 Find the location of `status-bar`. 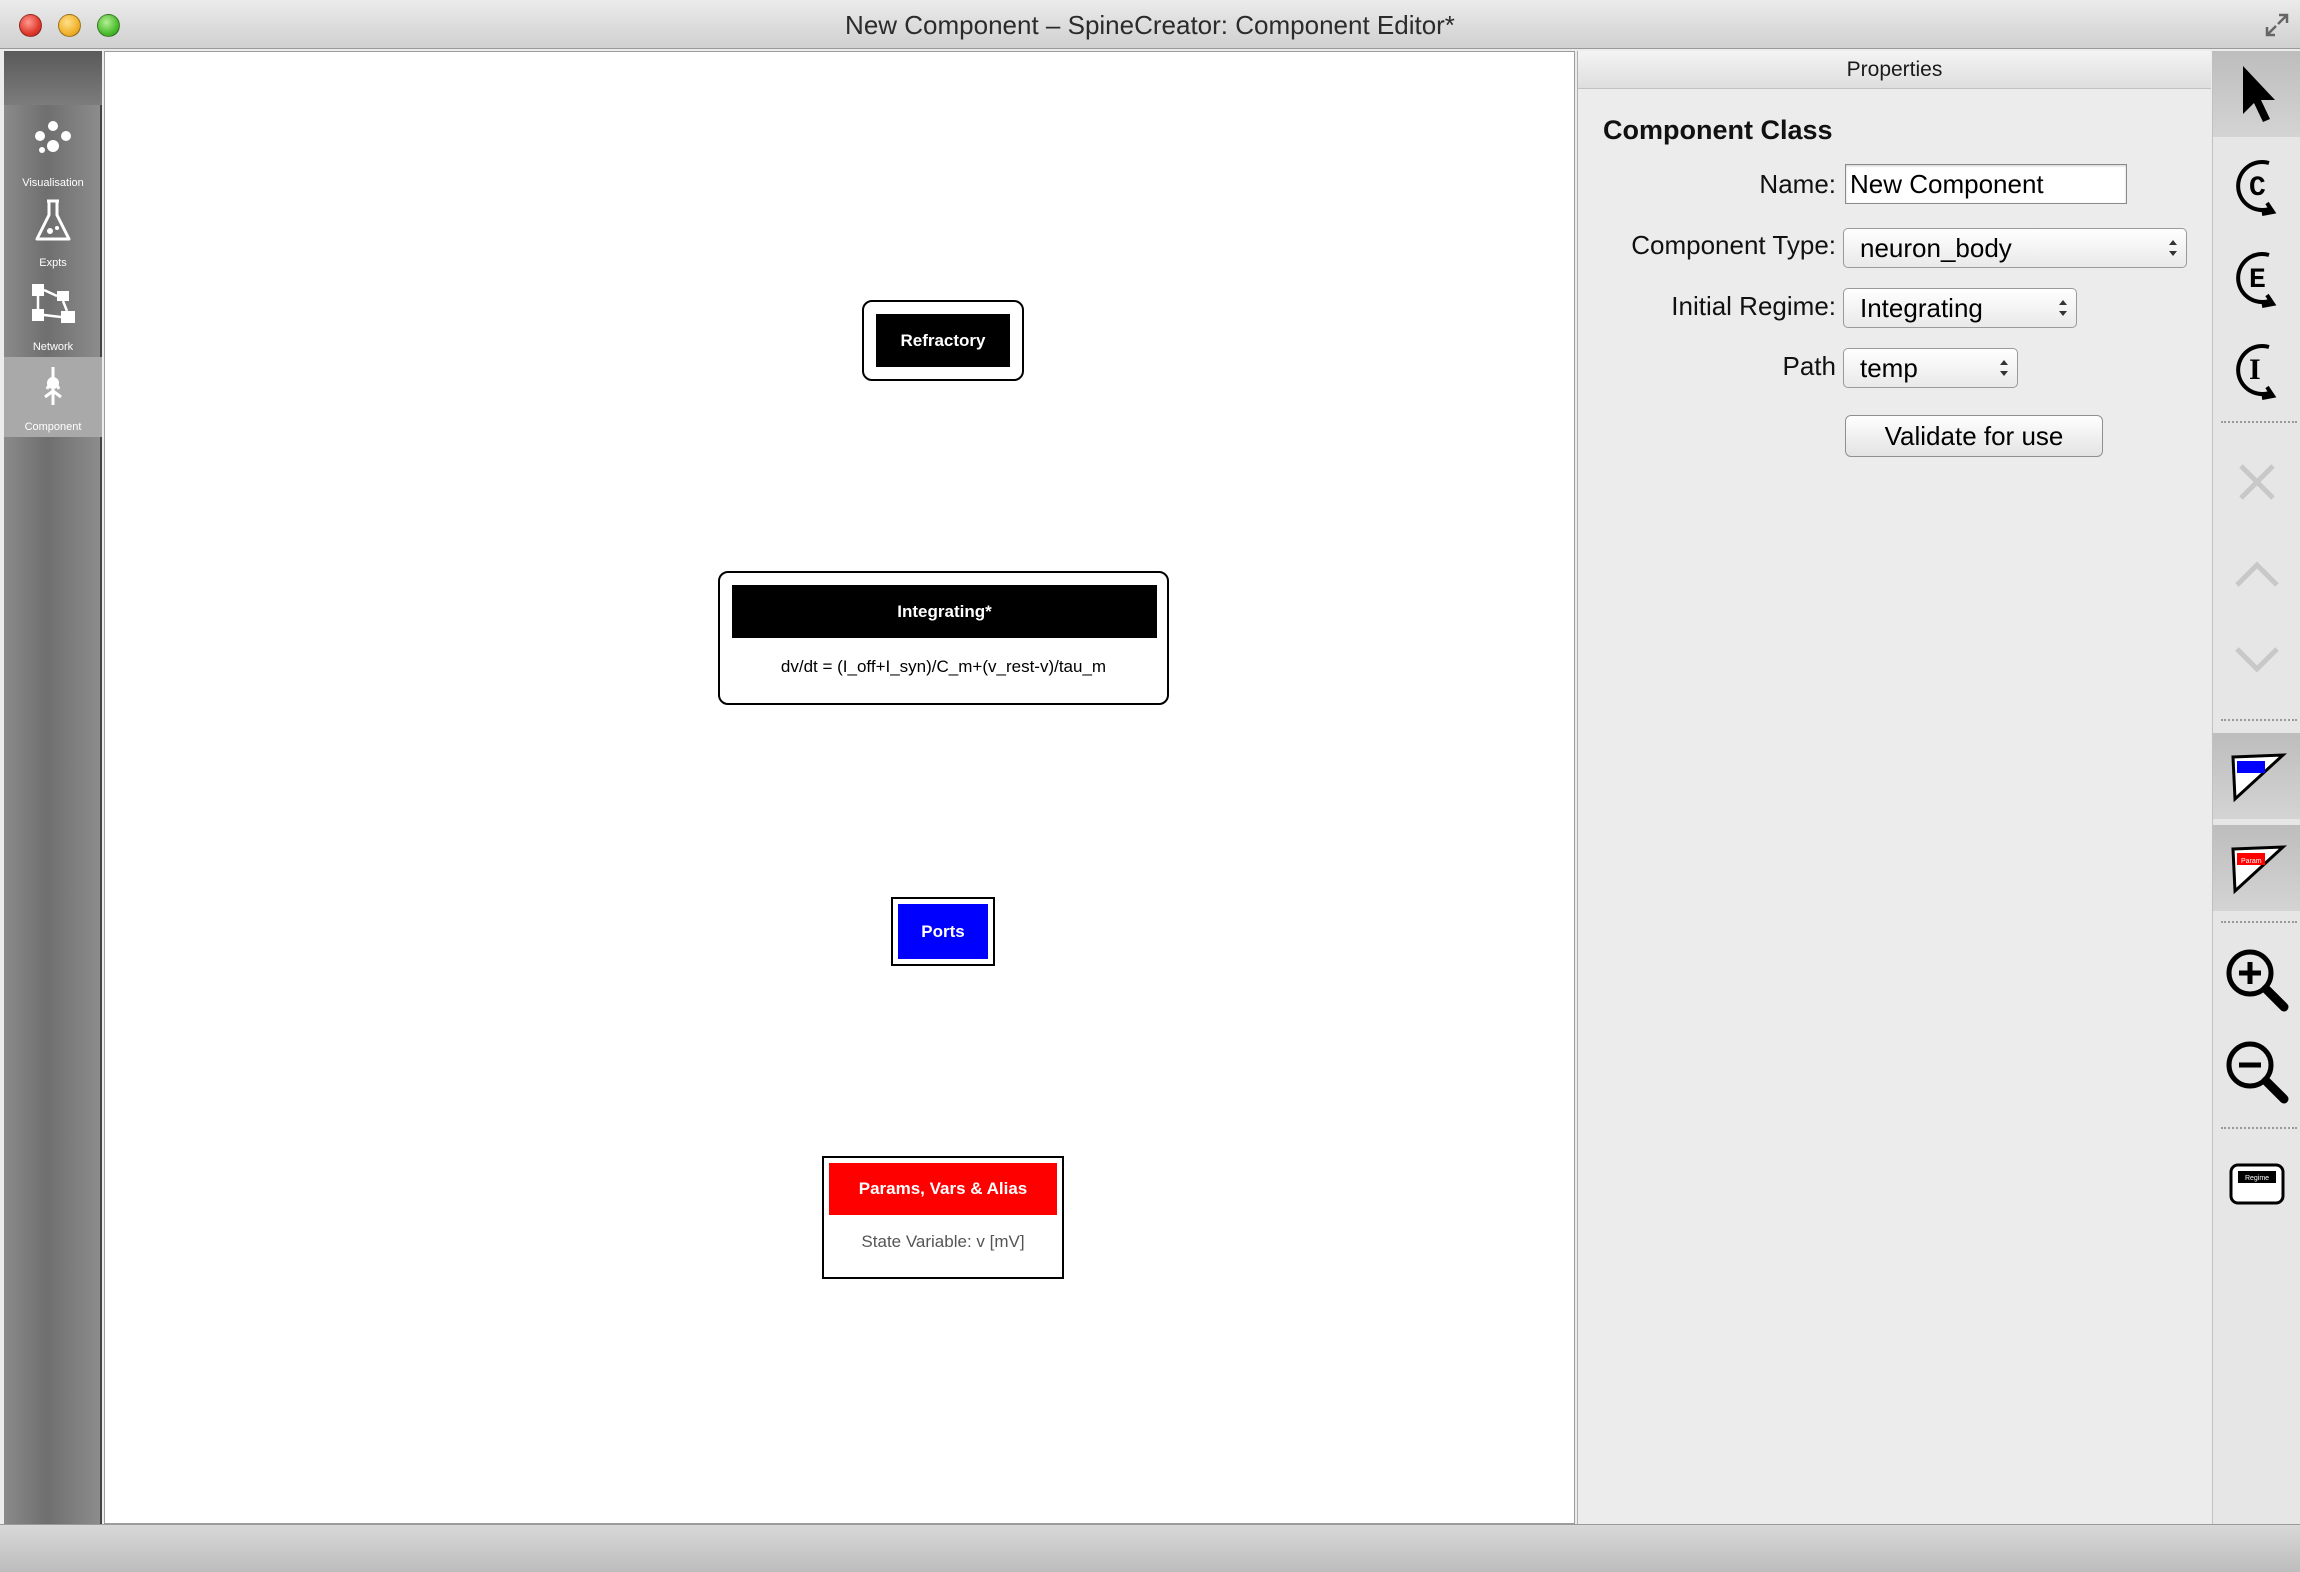

status-bar is located at coordinates (1150, 1548).